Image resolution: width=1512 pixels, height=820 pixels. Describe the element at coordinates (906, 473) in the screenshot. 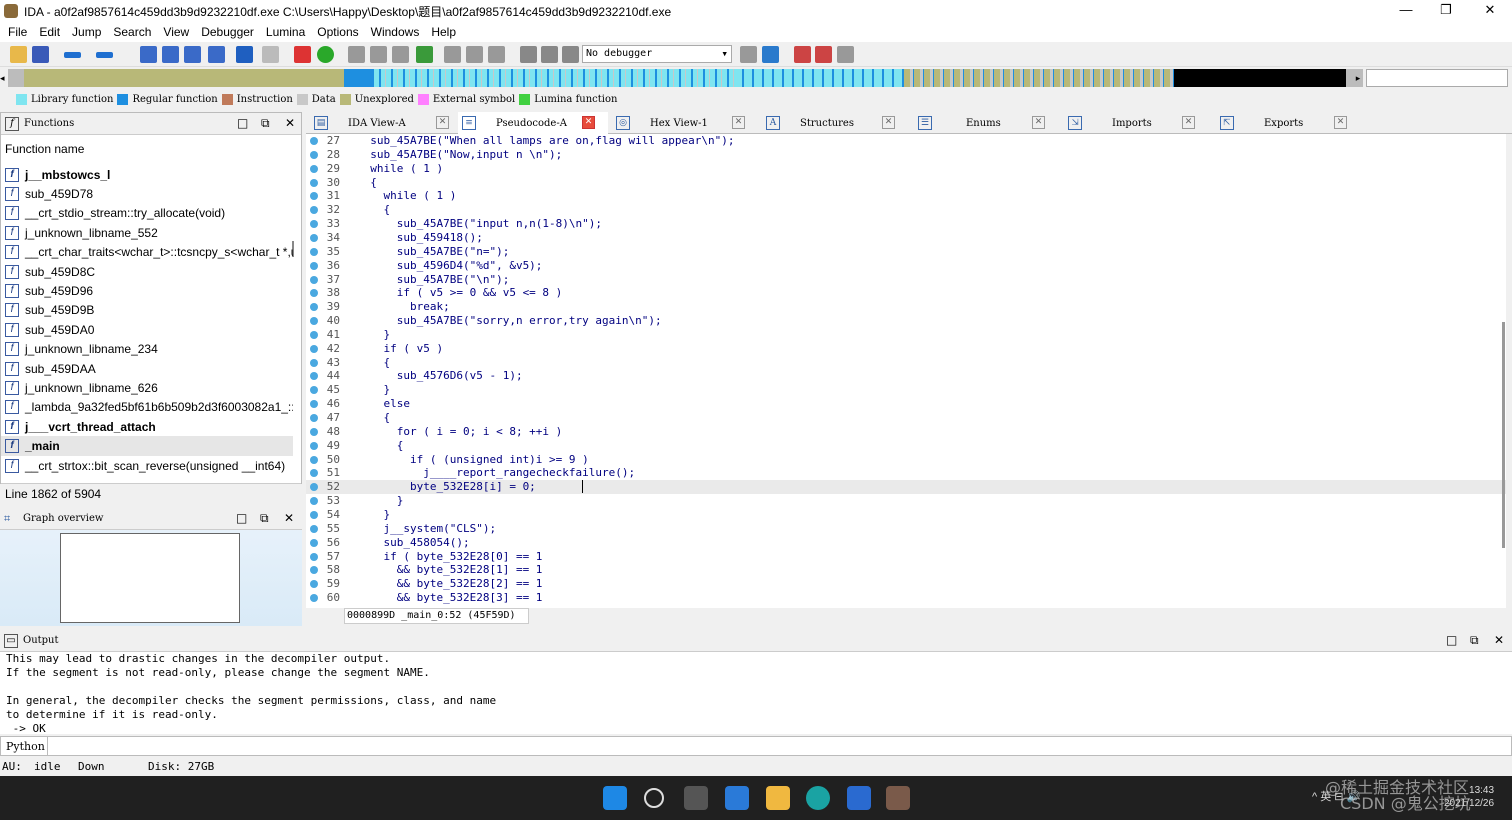

I see `code-line: 51 j____report_rangecheckfailure();` at that location.